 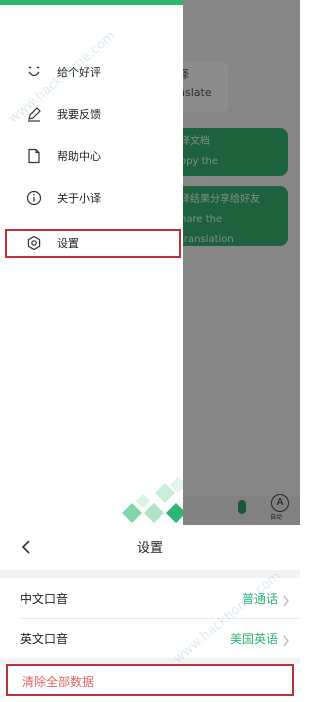 What do you see at coordinates (150, 598) in the screenshot?
I see `chinese-accent-row: 中文口音 普通话` at bounding box center [150, 598].